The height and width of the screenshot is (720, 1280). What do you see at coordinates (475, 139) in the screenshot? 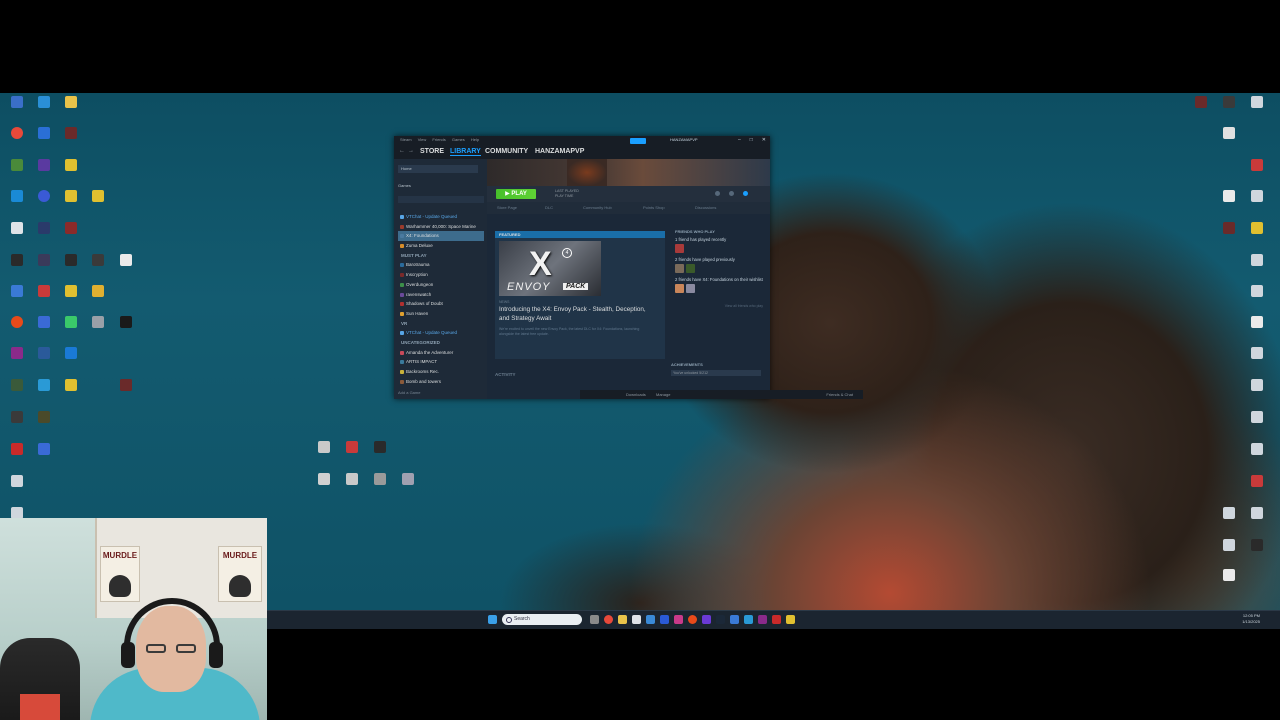
I see `menu-help: Help` at bounding box center [475, 139].